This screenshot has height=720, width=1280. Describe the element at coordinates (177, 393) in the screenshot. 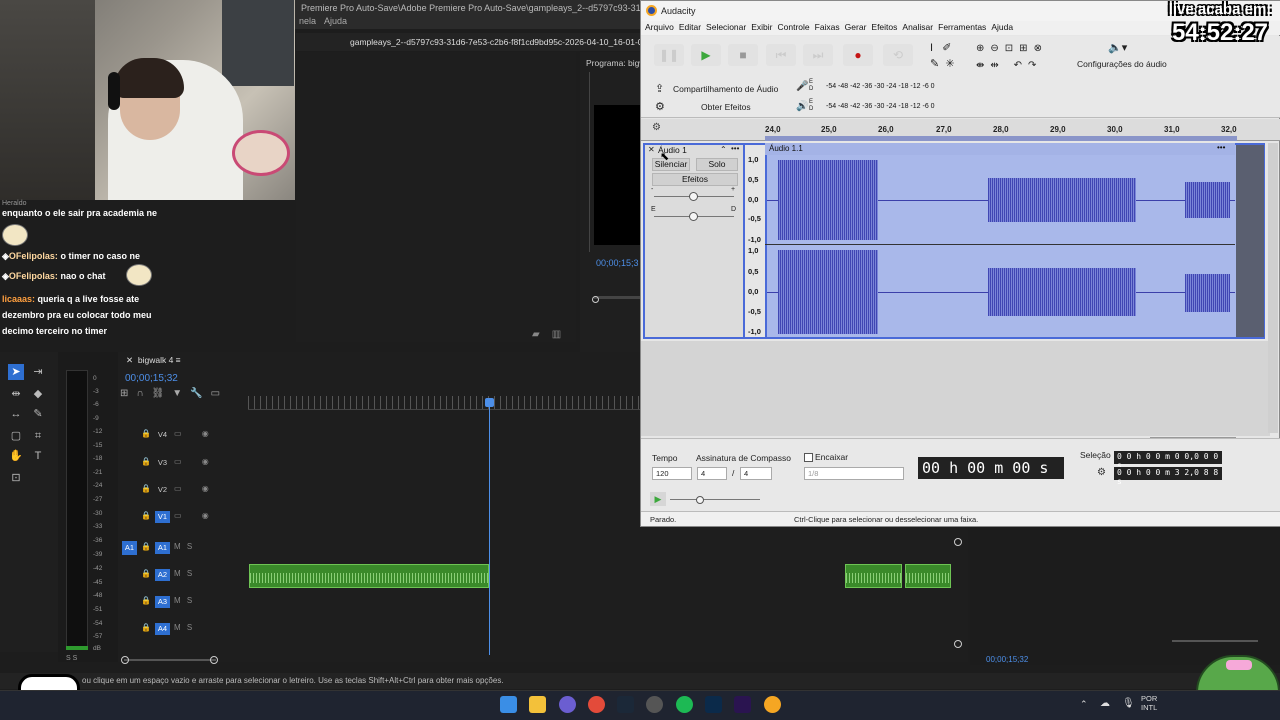

I see `marker-icon: ▼` at that location.